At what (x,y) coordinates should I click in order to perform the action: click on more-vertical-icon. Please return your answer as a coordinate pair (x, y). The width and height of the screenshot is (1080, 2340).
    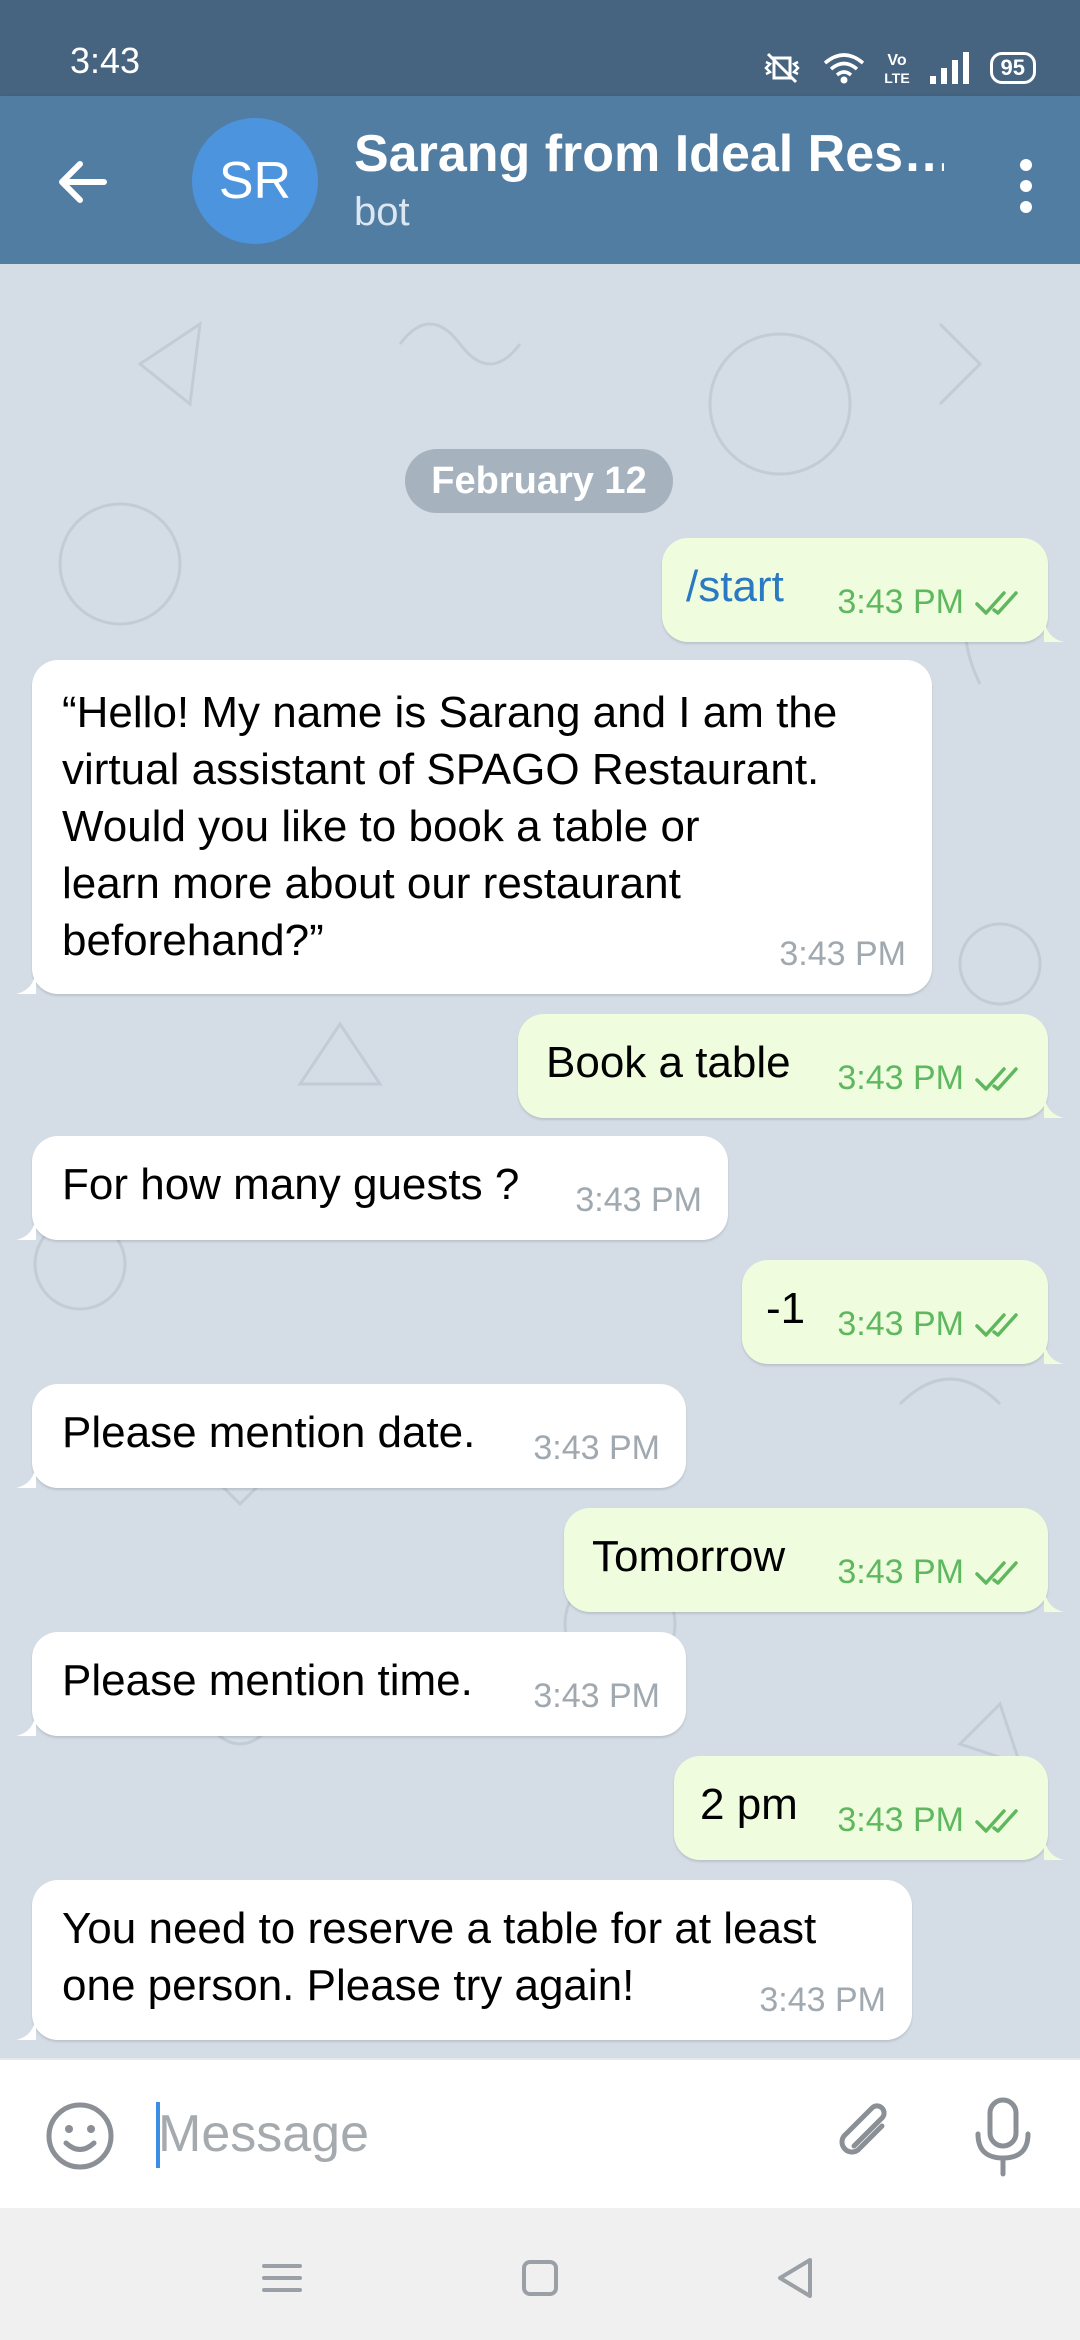
    Looking at the image, I should click on (1026, 165).